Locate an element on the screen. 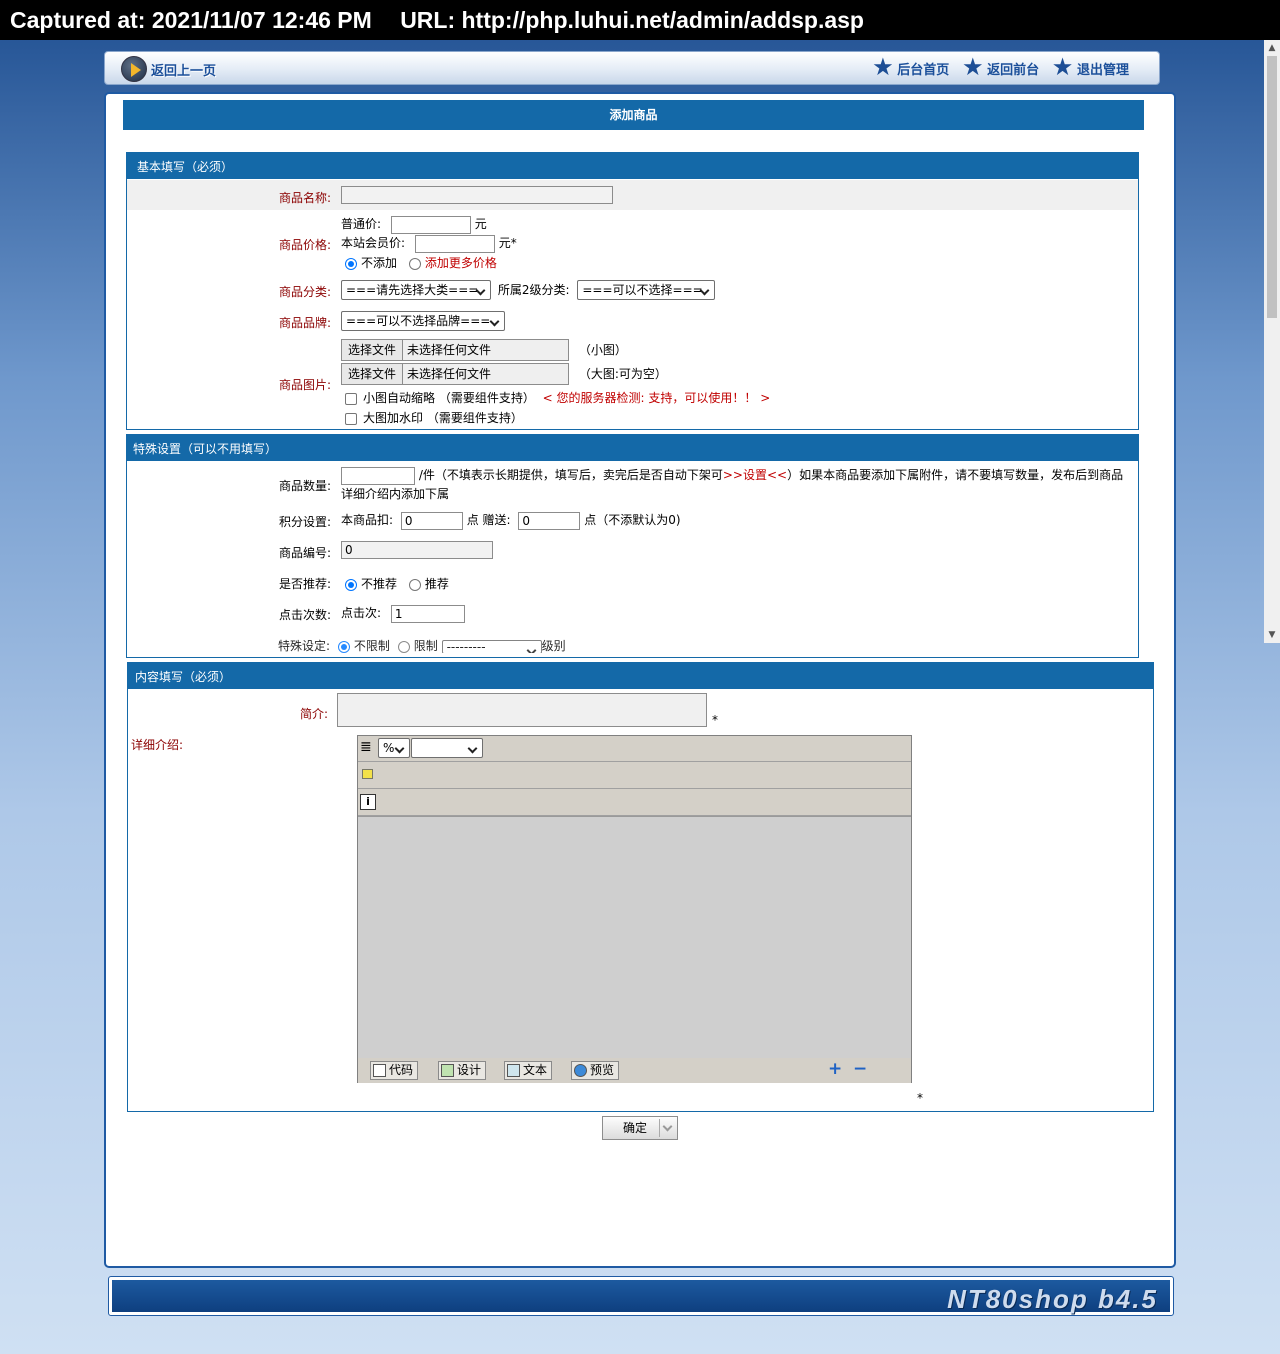  intro-label: 简介: is located at coordinates (313, 714).